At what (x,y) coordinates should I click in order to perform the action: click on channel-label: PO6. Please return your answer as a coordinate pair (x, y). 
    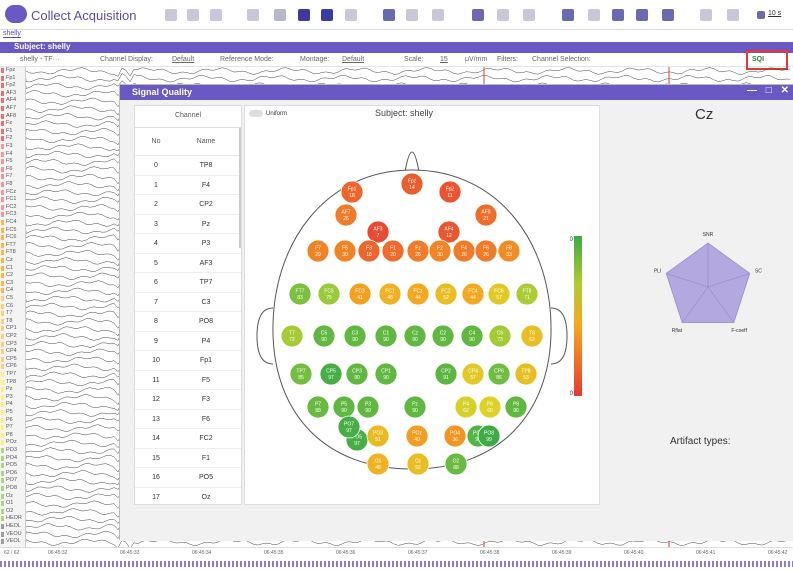
    Looking at the image, I should click on (13, 473).